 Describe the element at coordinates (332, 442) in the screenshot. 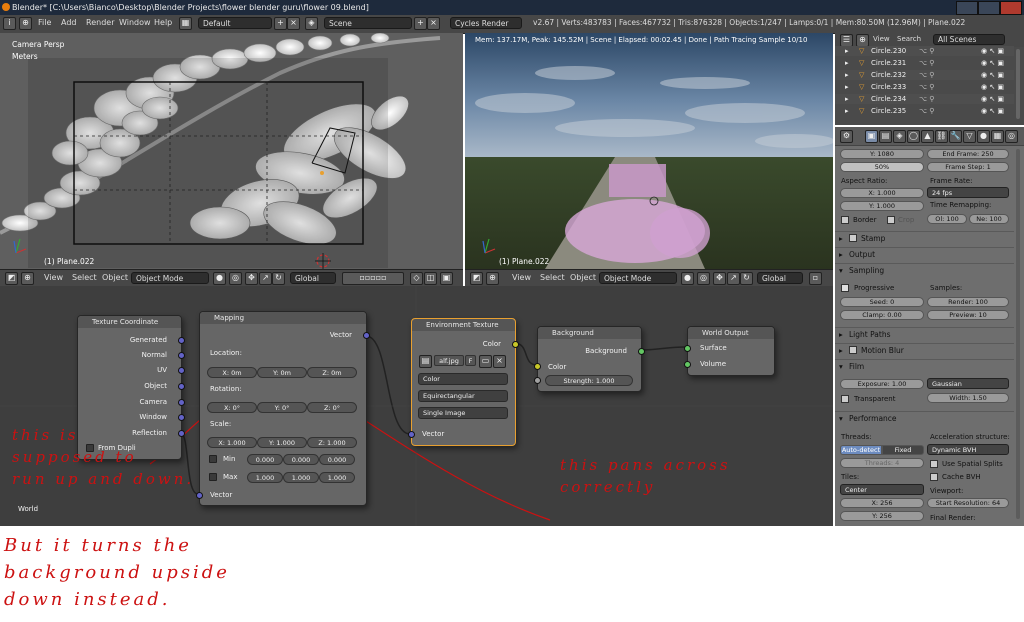

I see `scale-z-field: Z: 1.000` at that location.